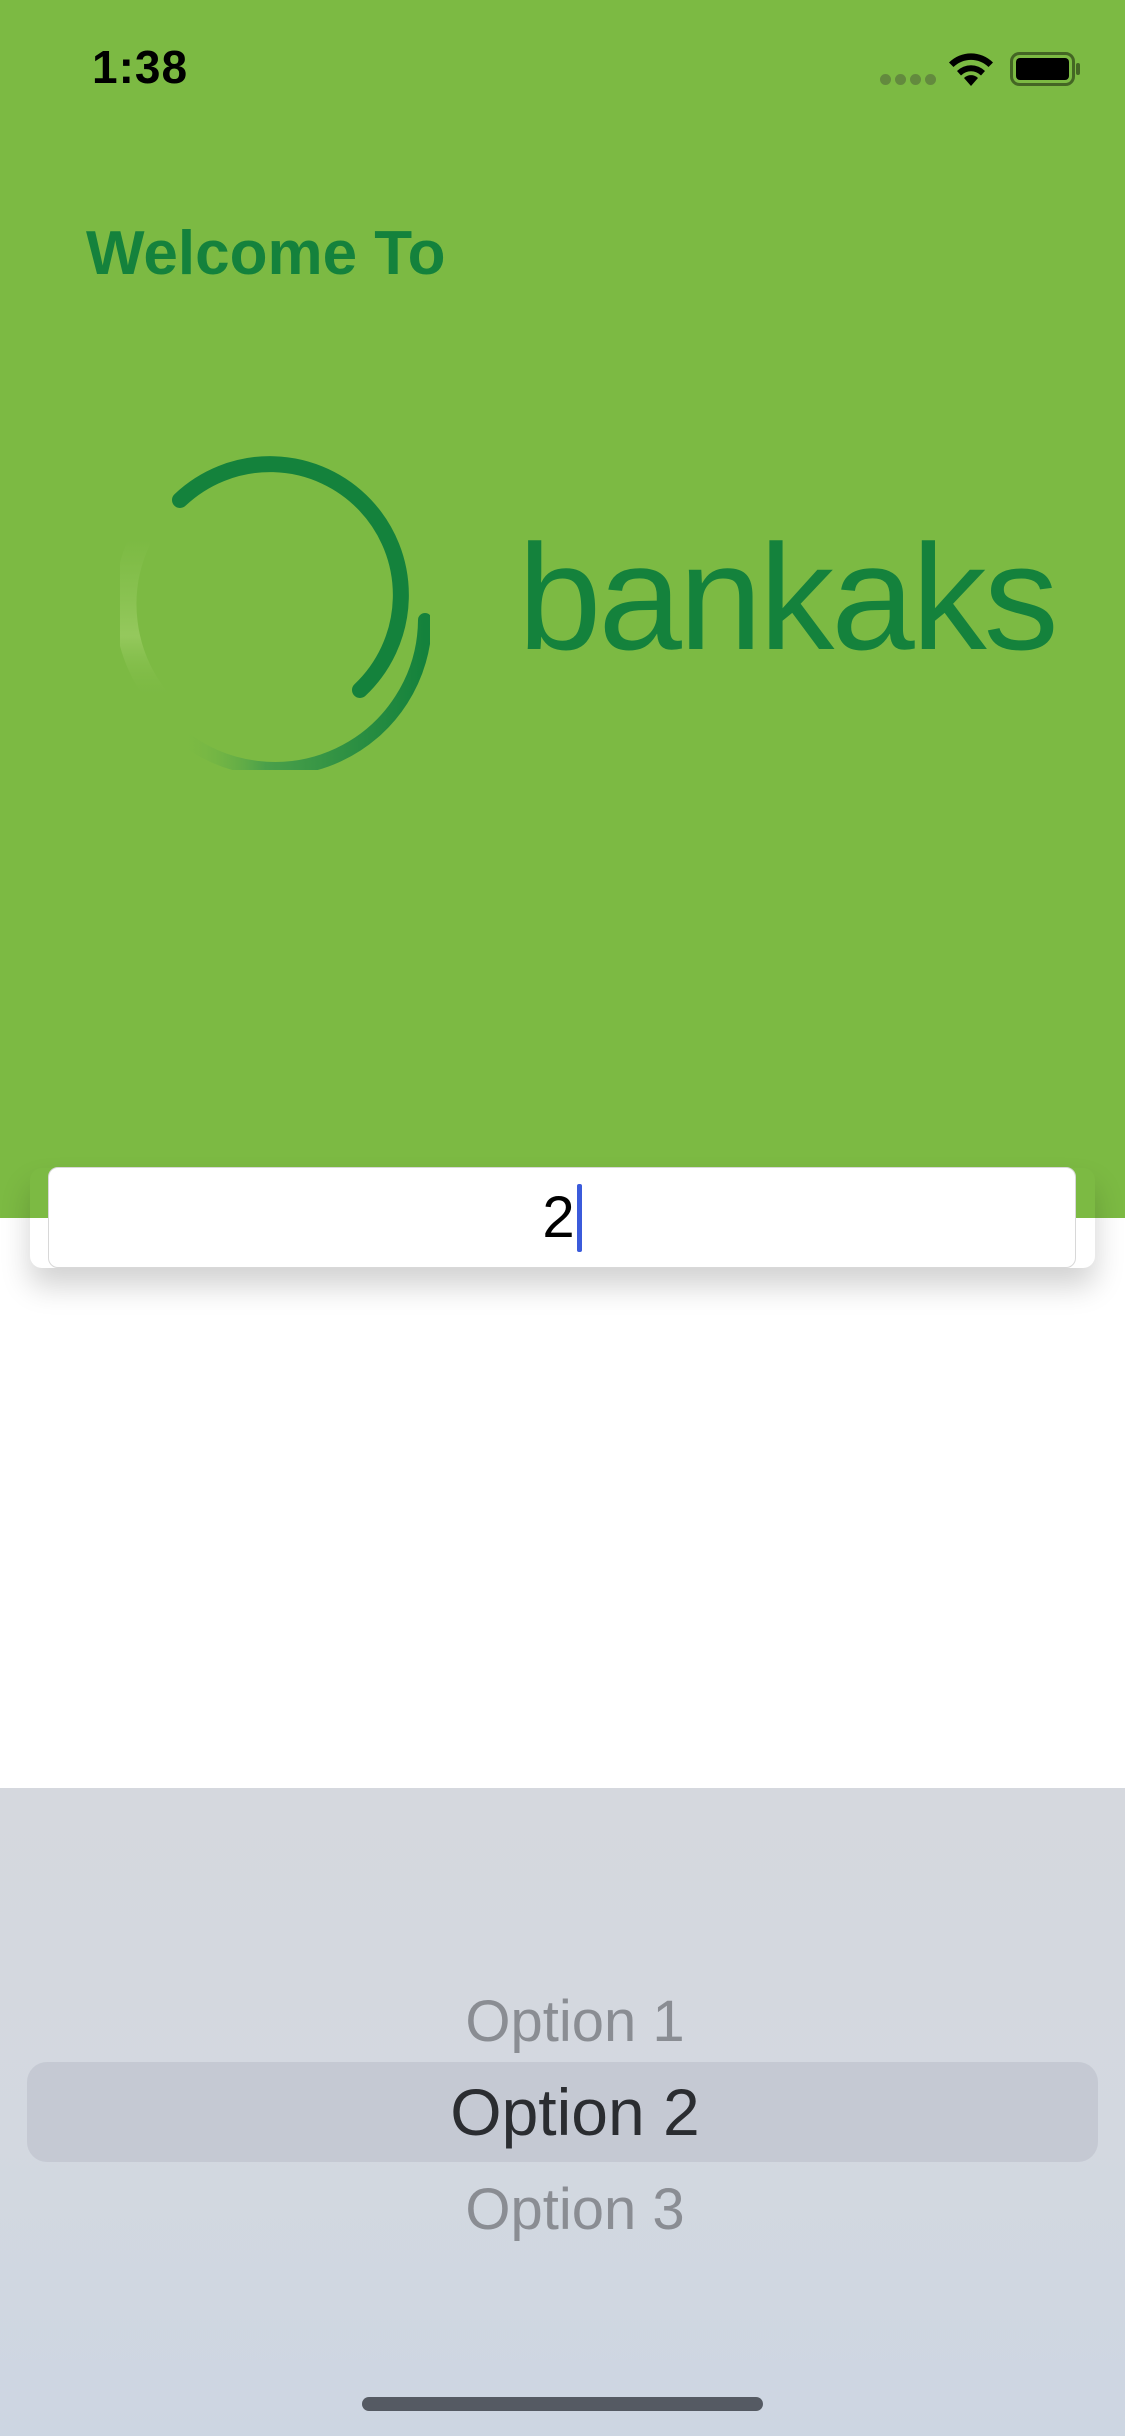  What do you see at coordinates (562, 2021) in the screenshot?
I see `picker-option-1: Option 1` at bounding box center [562, 2021].